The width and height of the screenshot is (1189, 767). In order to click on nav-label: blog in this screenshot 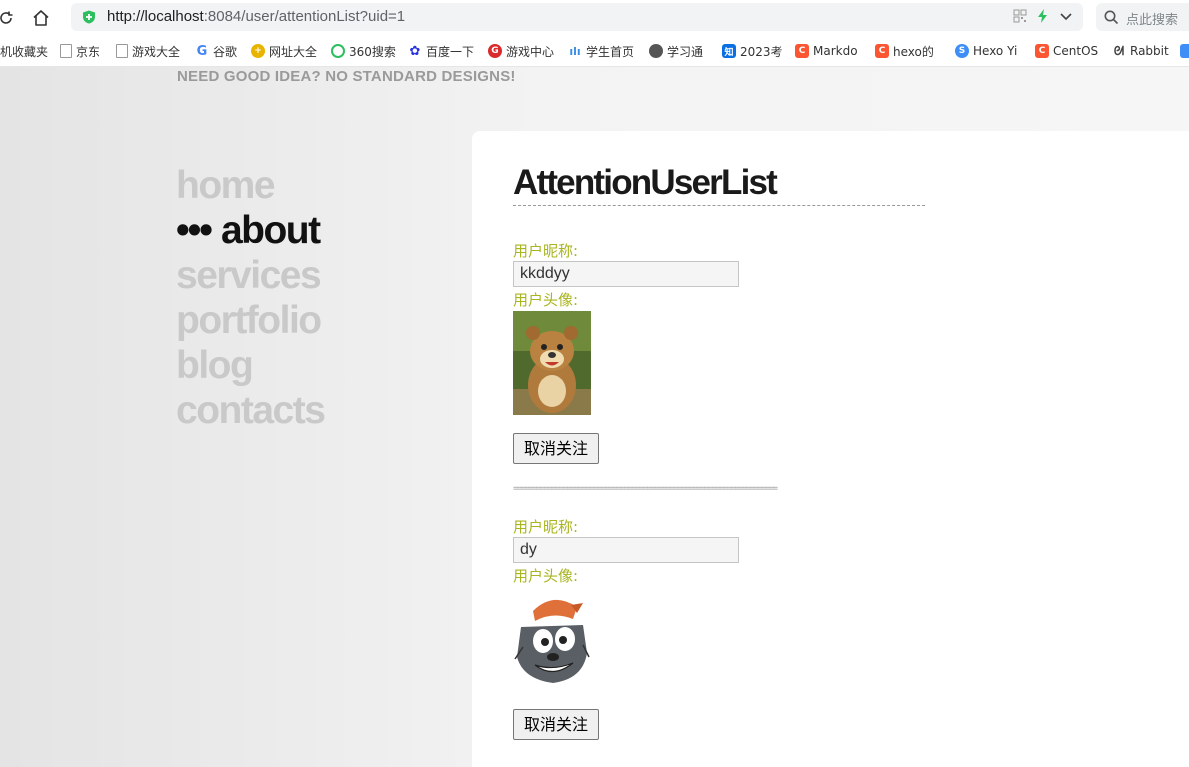, I will do `click(215, 365)`.